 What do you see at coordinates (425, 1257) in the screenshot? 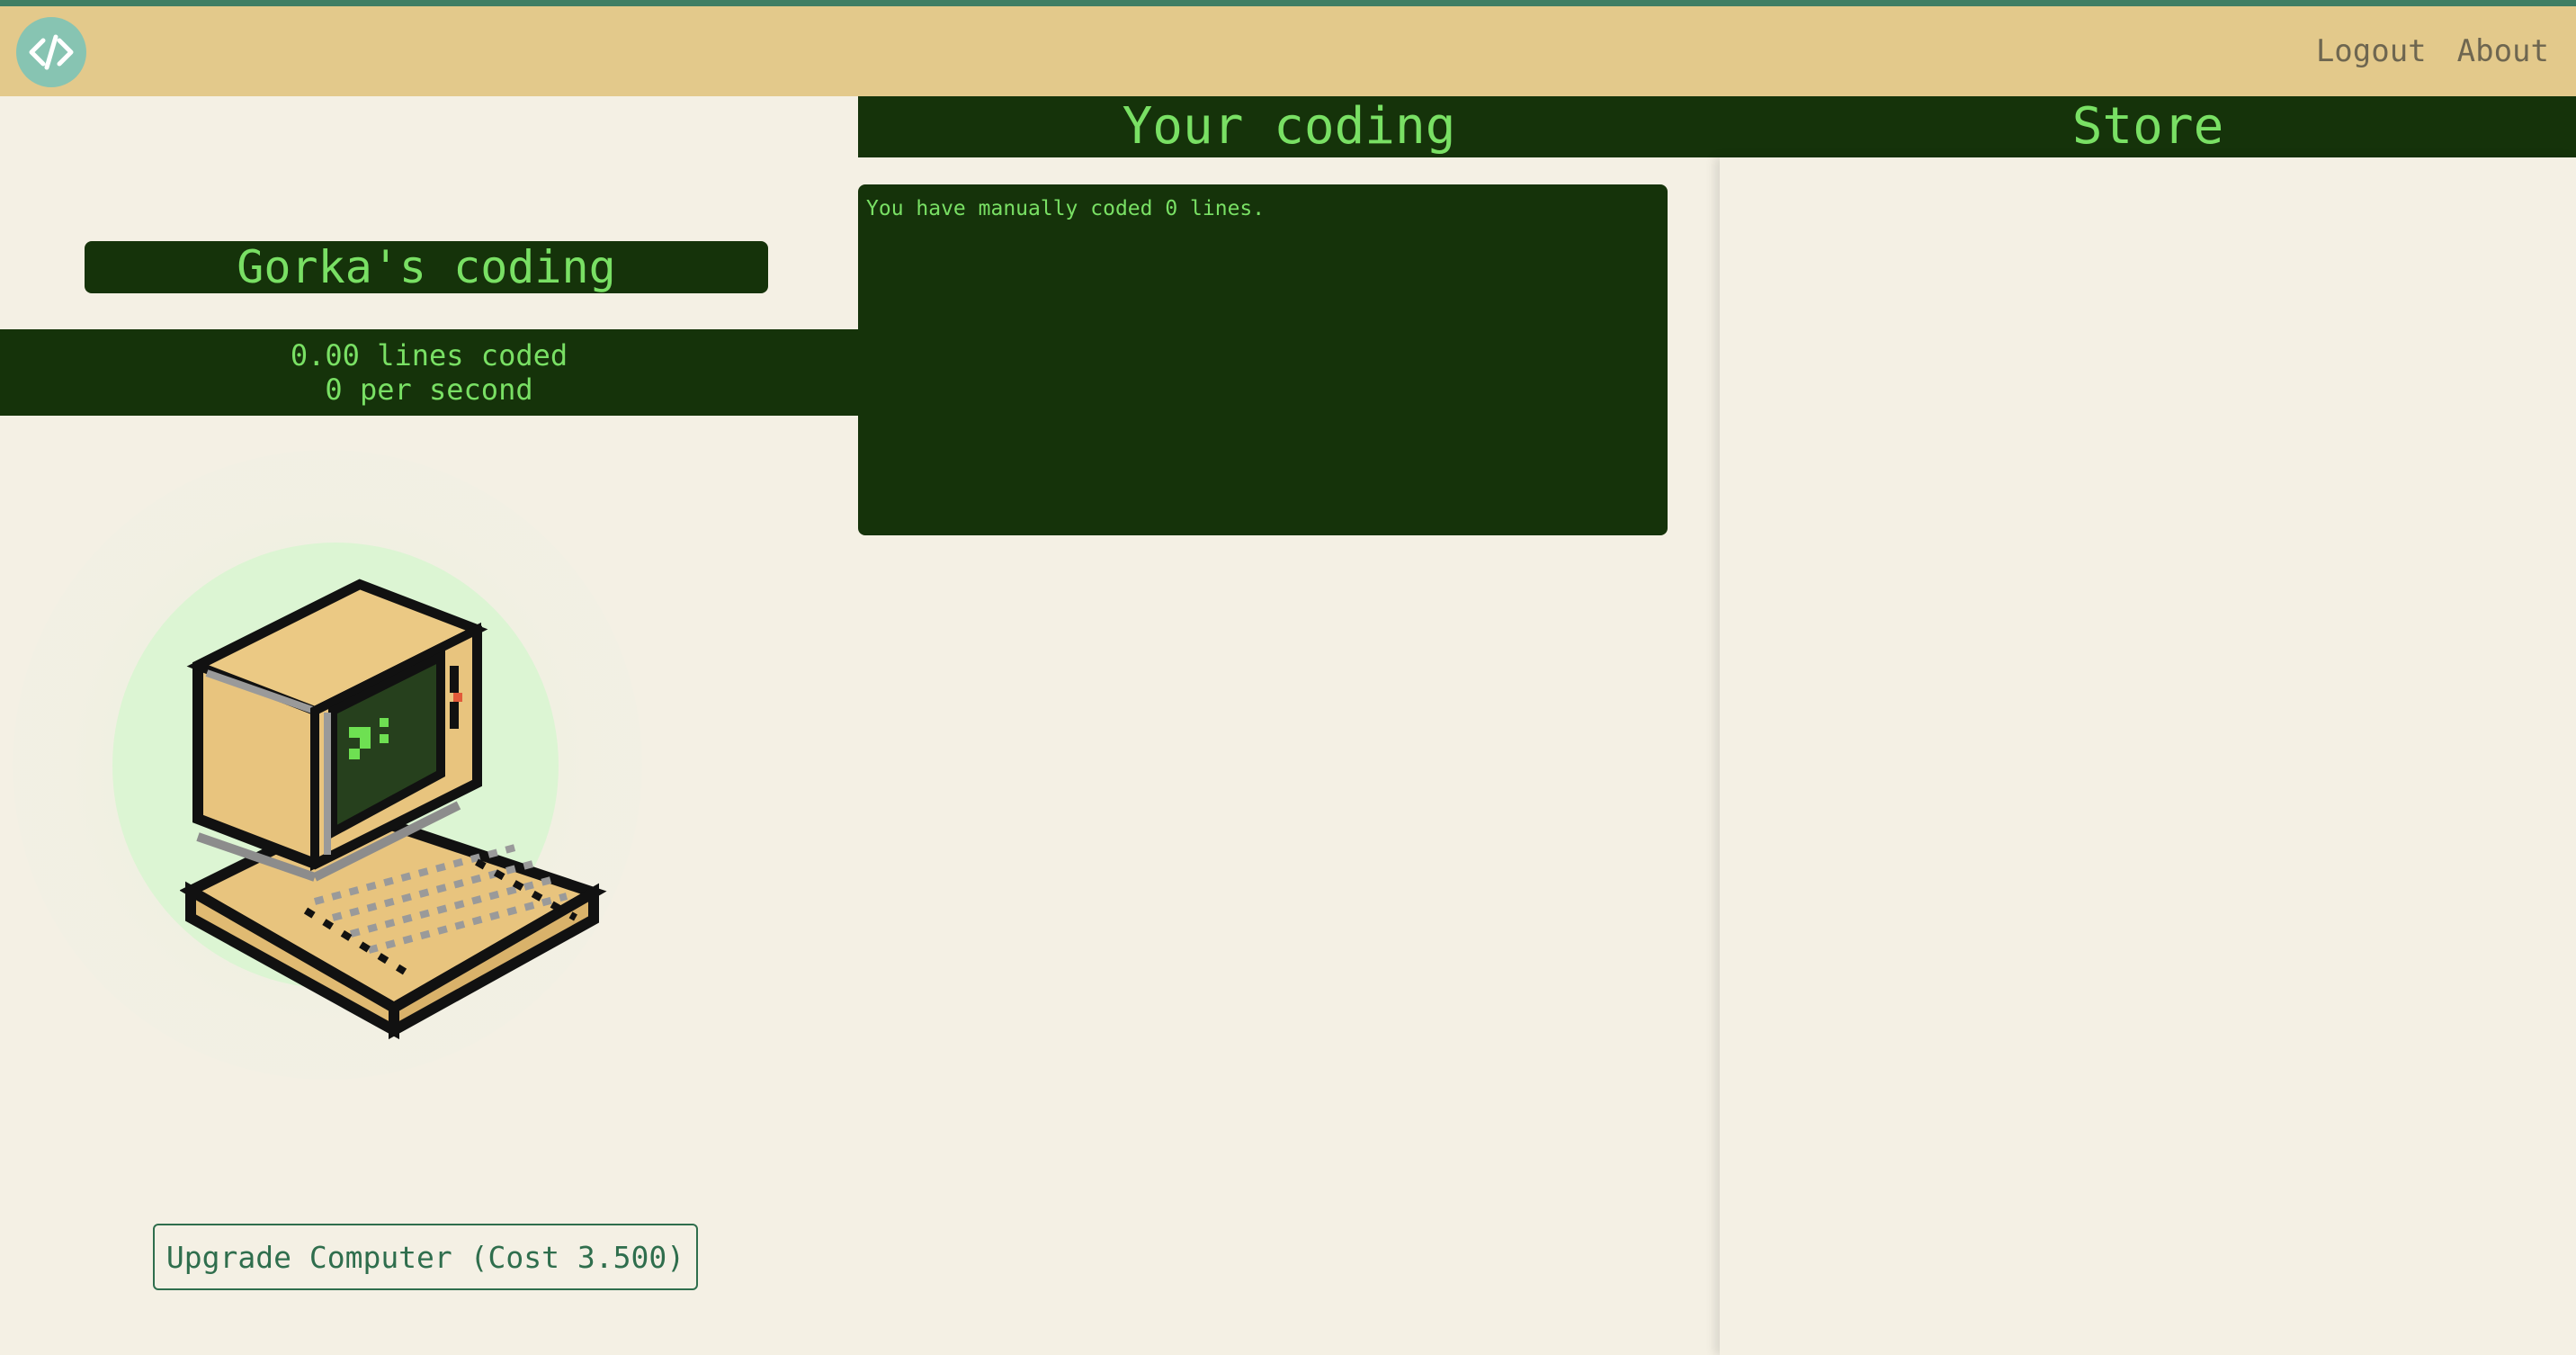
I see `upgrade-computer-button: Upgrade Computer (Cost 3.500)` at bounding box center [425, 1257].